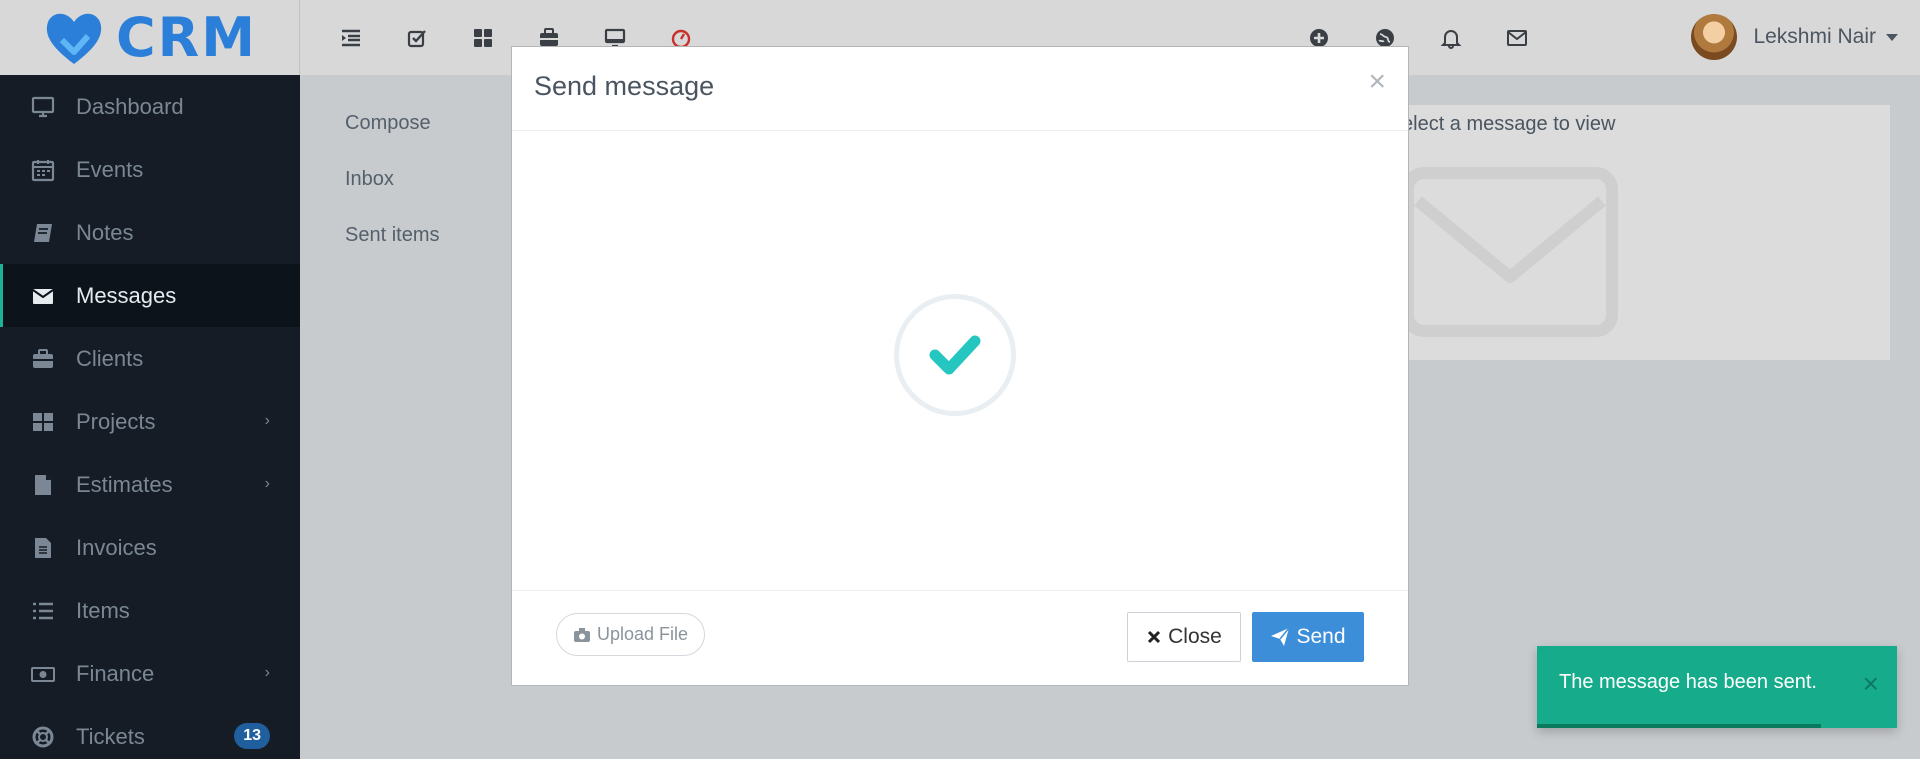  I want to click on tickets-count-badge: 13, so click(252, 736).